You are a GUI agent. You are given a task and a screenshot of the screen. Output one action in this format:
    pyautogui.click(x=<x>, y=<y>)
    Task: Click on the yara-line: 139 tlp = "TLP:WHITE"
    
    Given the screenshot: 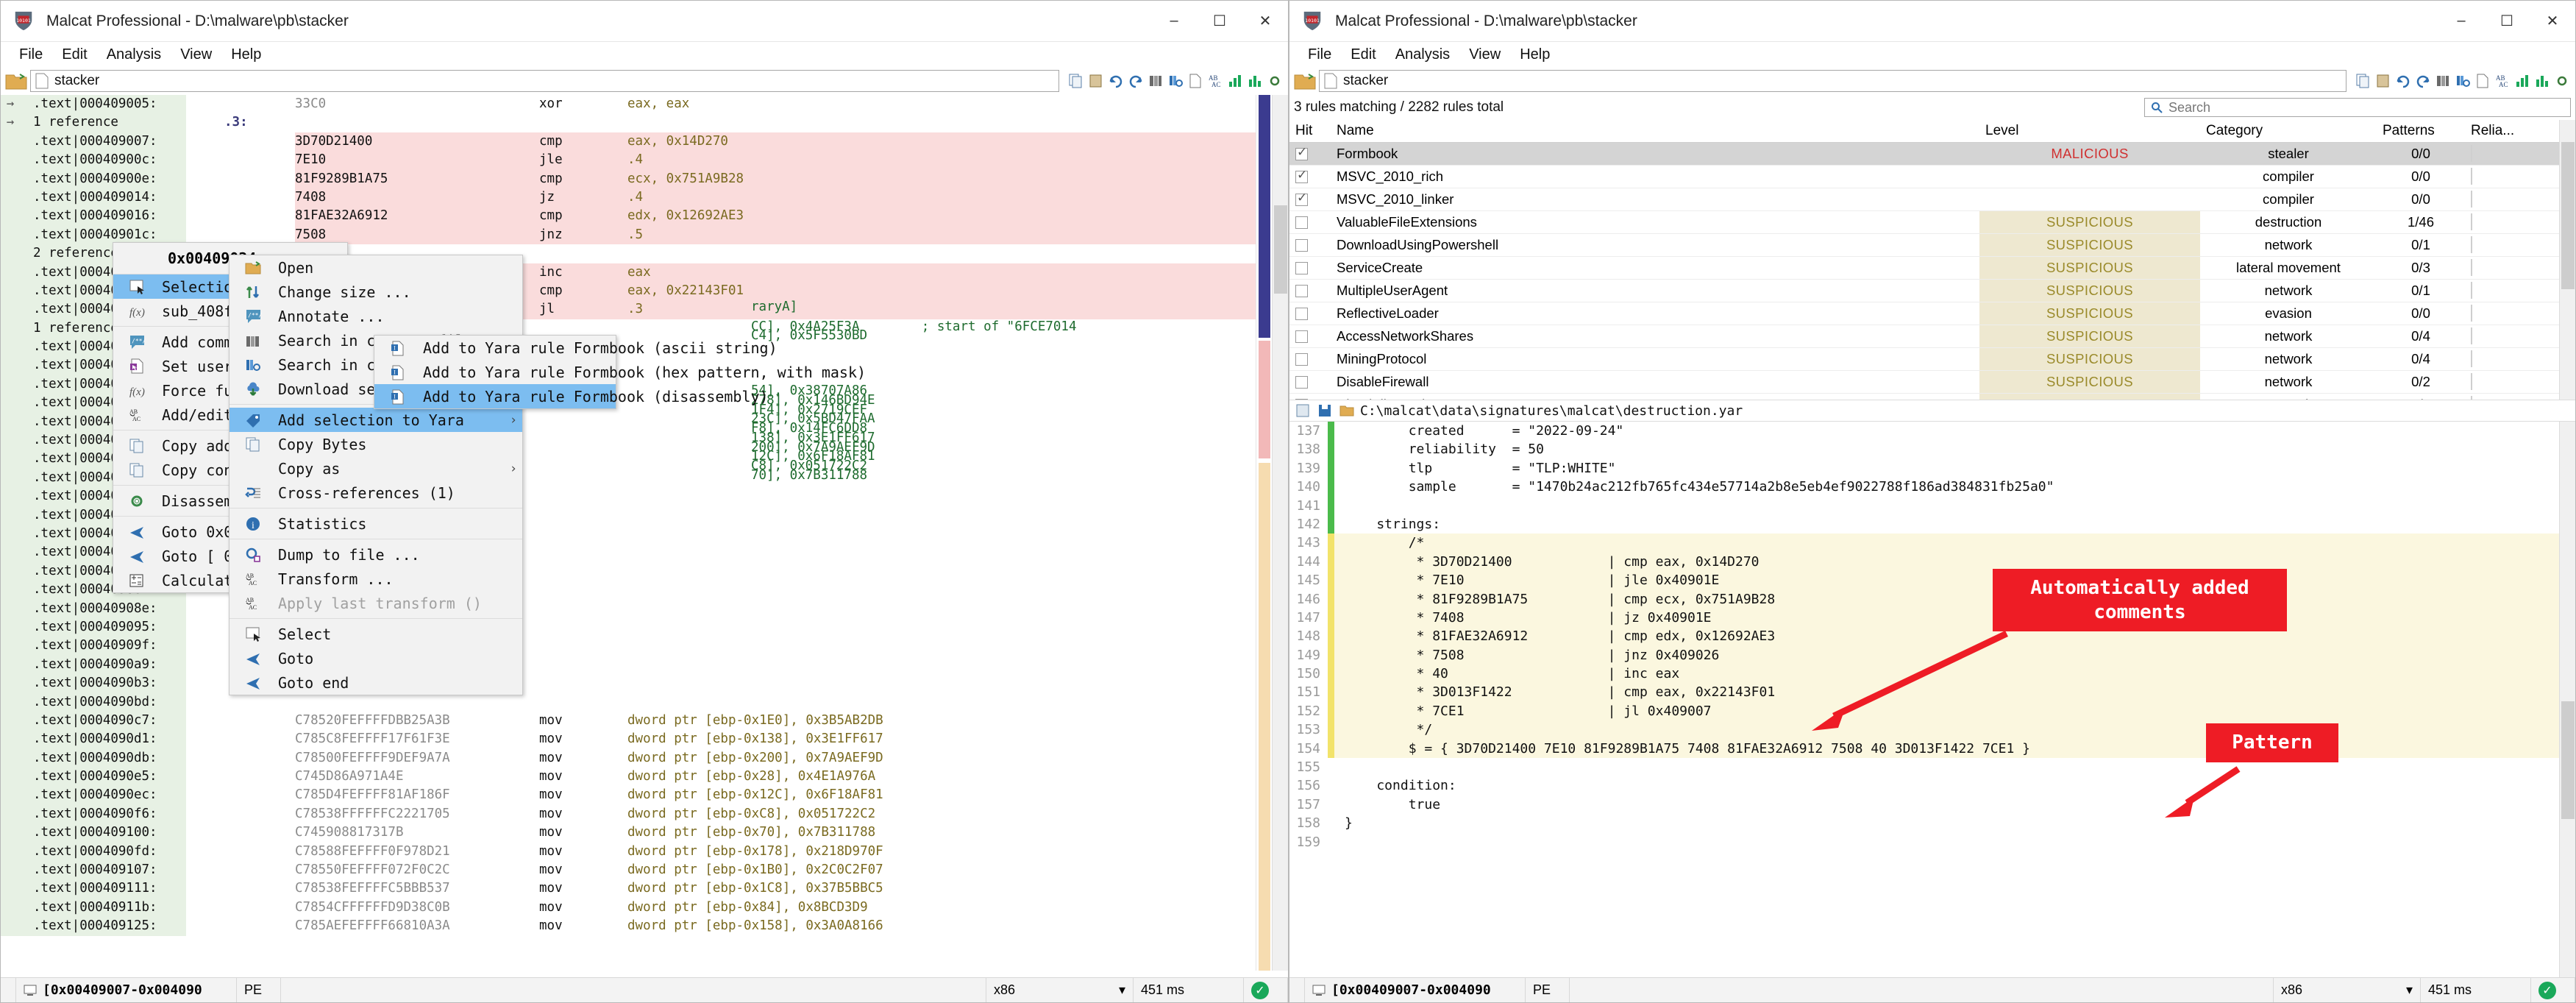 What is the action you would take?
    pyautogui.click(x=1932, y=468)
    